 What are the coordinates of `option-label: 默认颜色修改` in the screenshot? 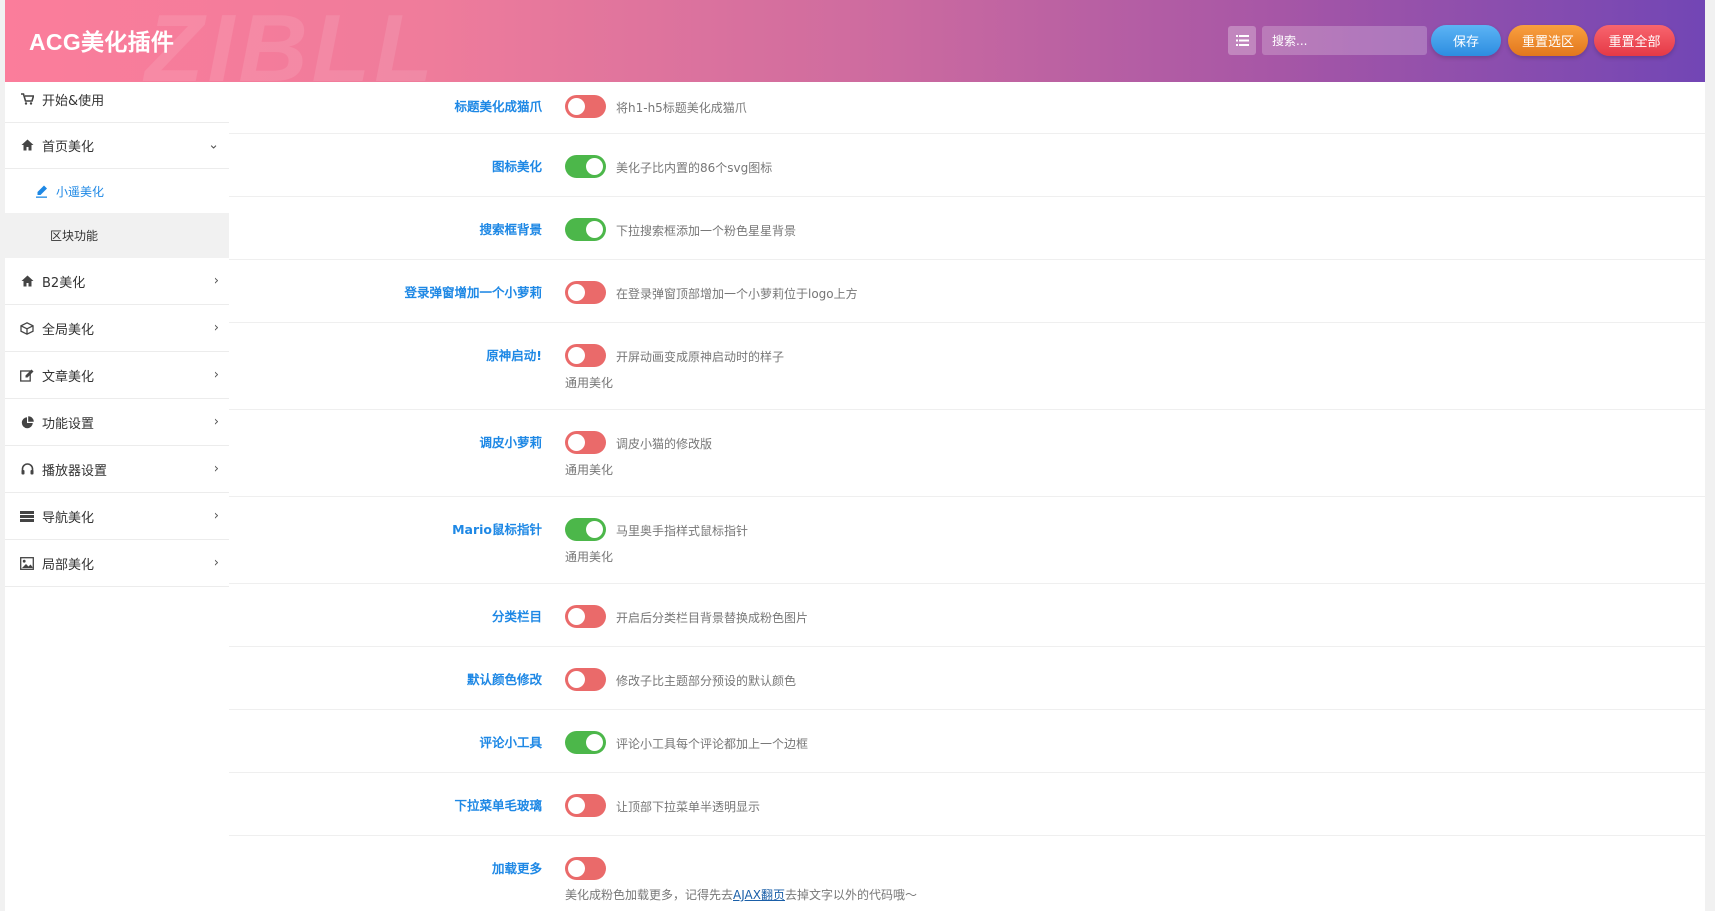 It's located at (504, 679).